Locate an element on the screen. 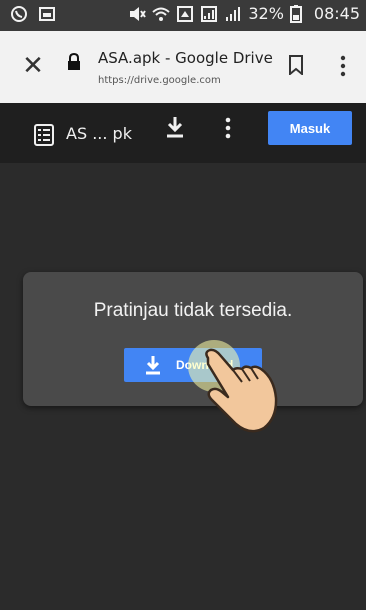 This screenshot has height=610, width=366. page-url: https://drive.google.com is located at coordinates (159, 80).